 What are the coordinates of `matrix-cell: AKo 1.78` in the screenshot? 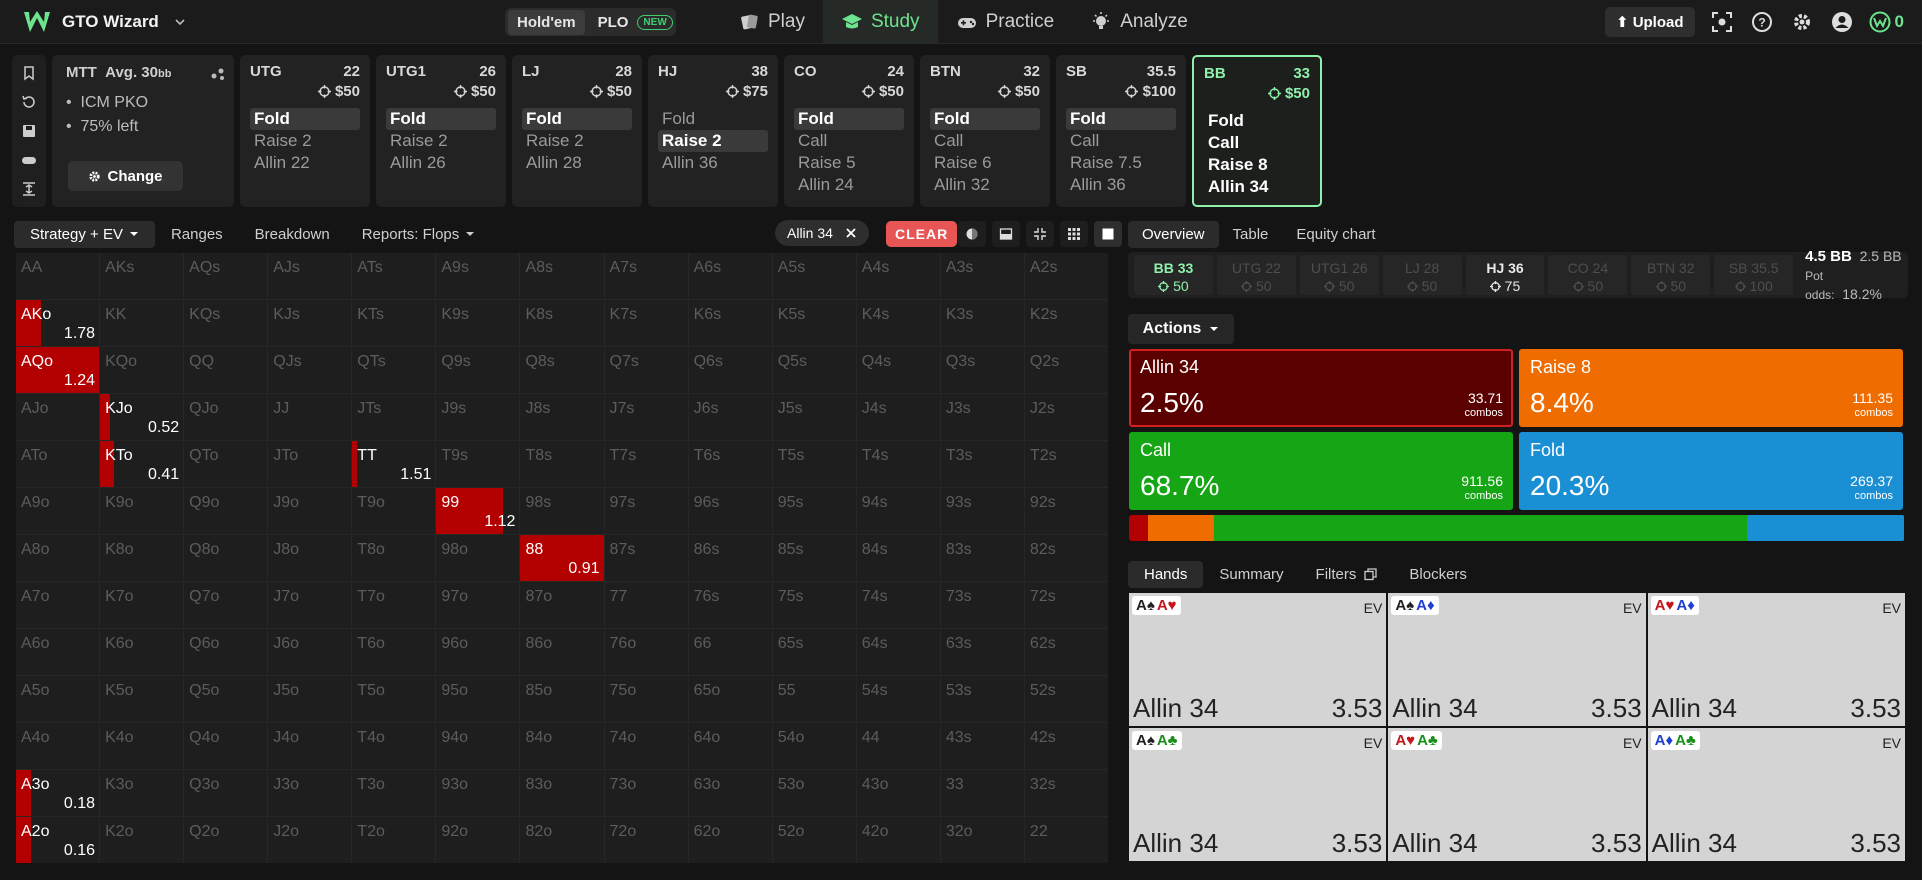 It's located at (58, 323).